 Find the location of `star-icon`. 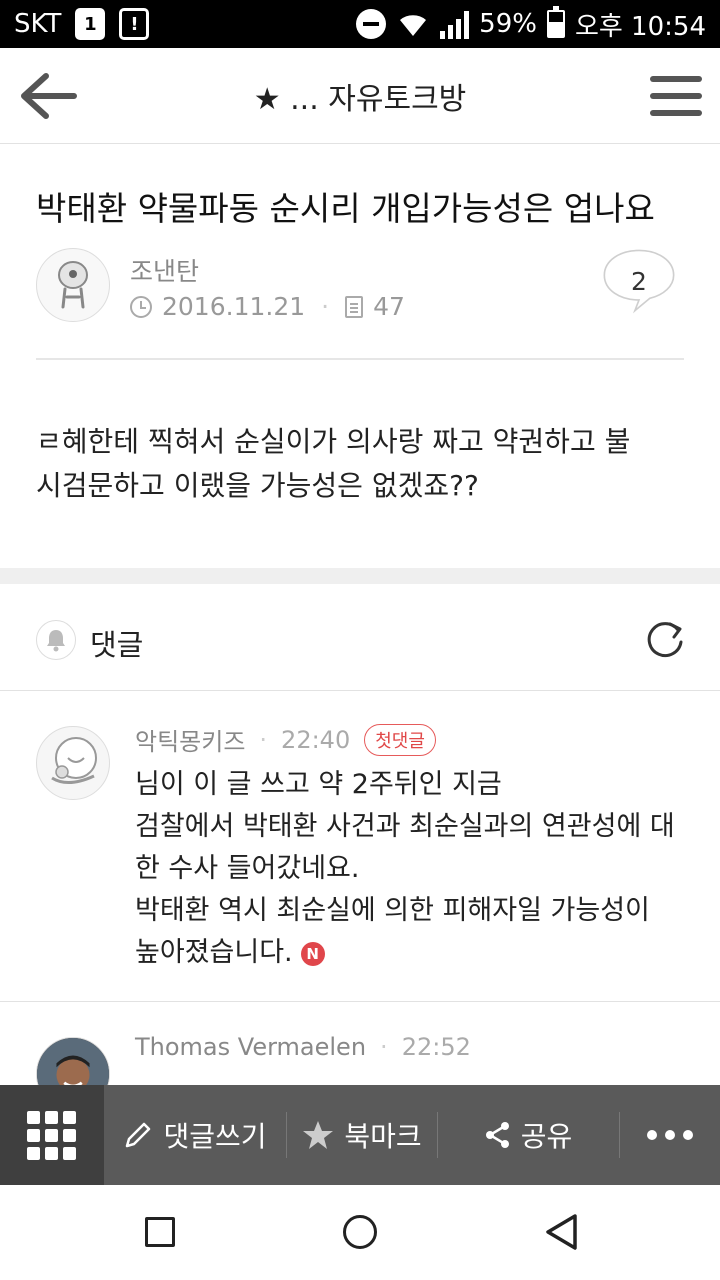

star-icon is located at coordinates (318, 1135).